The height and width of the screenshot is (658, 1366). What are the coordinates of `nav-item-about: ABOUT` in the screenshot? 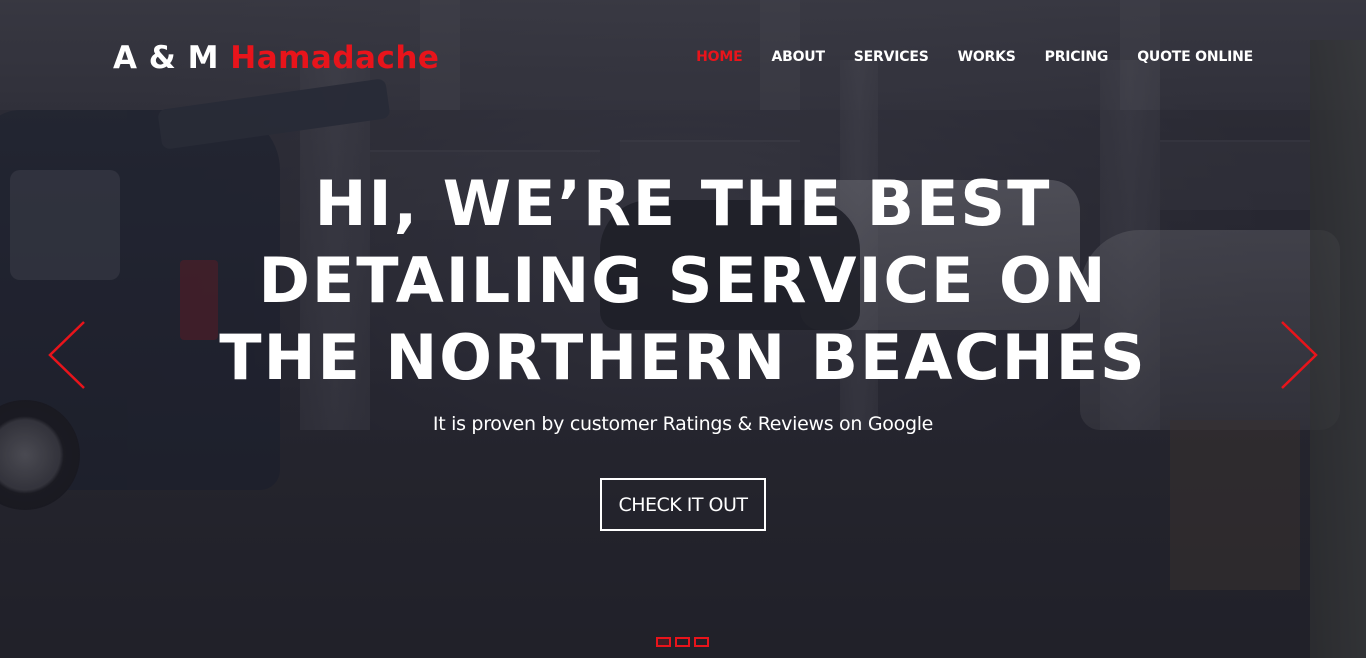 It's located at (798, 57).